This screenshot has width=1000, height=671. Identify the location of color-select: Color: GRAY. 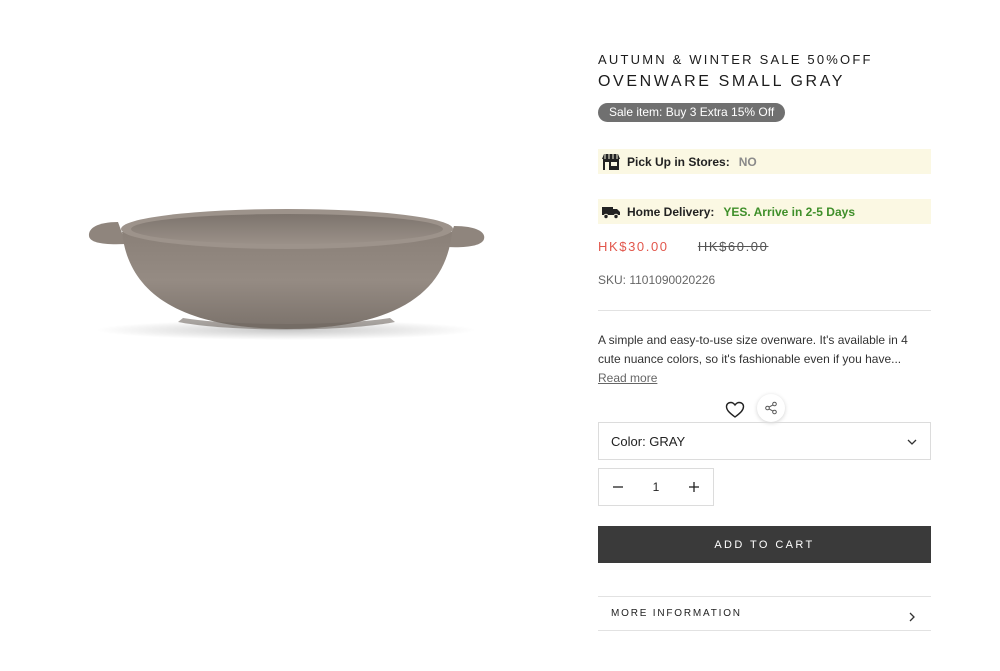
(764, 441).